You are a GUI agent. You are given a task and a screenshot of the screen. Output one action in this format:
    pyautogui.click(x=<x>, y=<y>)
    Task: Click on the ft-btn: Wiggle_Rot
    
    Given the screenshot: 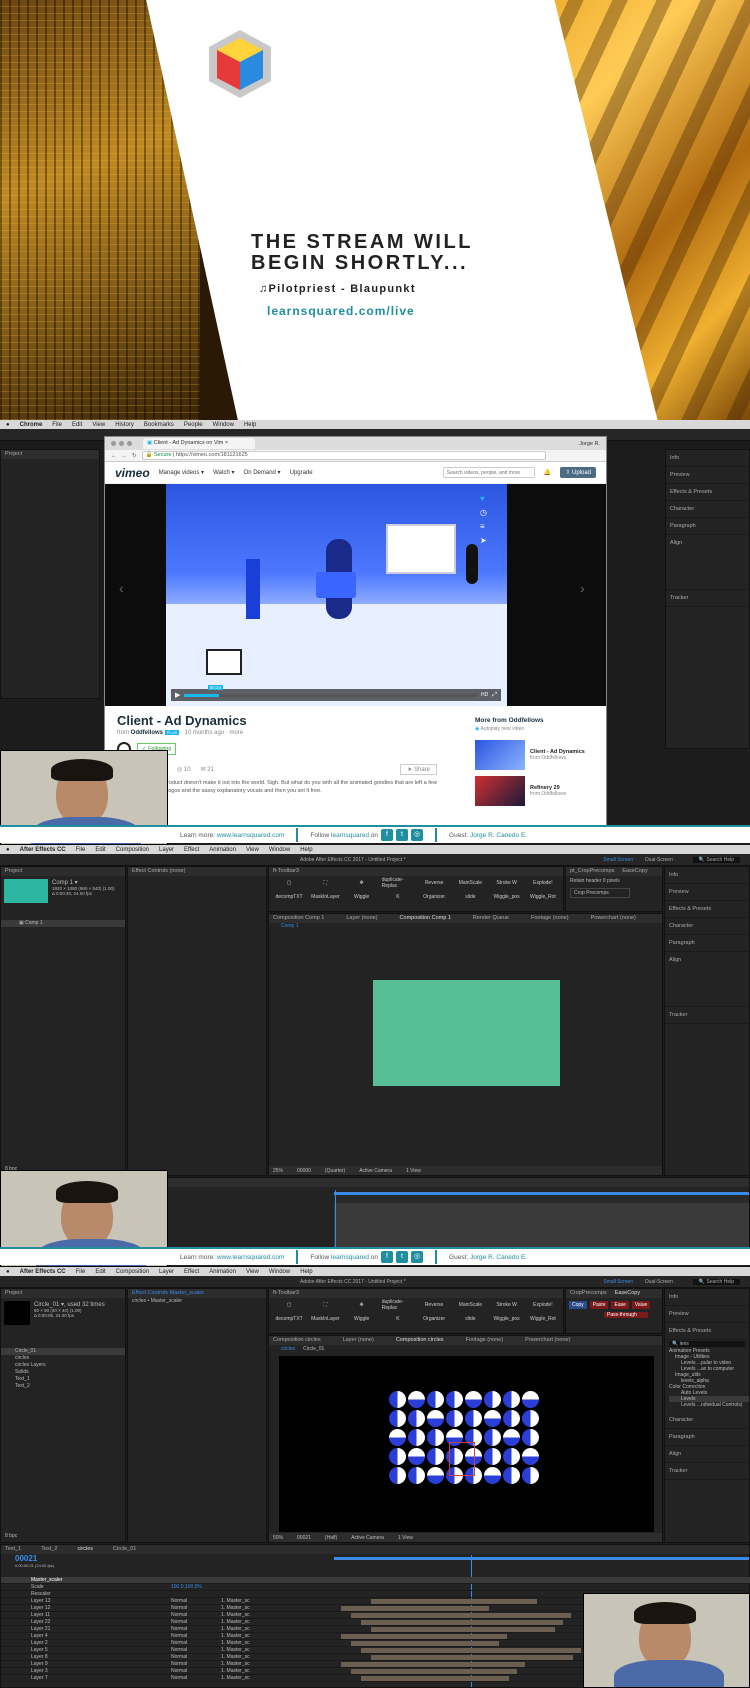 What is the action you would take?
    pyautogui.click(x=543, y=897)
    